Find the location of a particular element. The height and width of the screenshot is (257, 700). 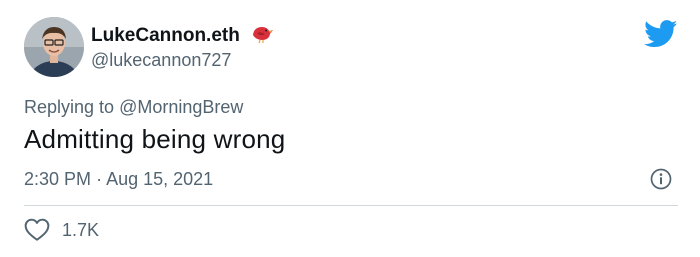

author-handle: @lukecannon727 is located at coordinates (161, 60).